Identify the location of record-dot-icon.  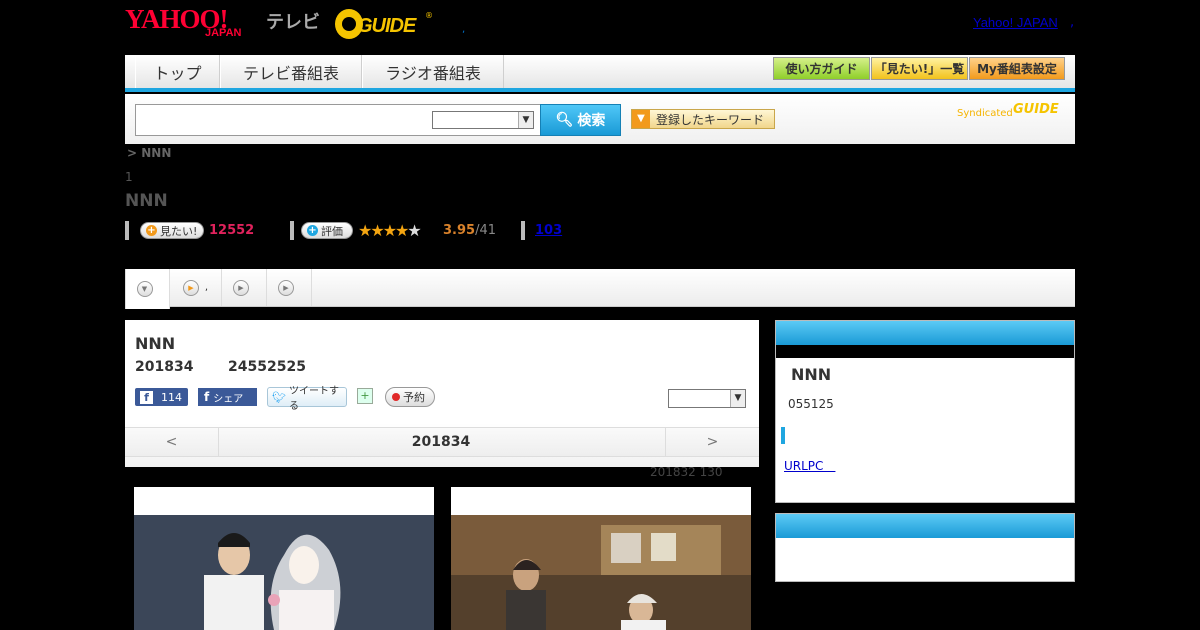
(396, 397).